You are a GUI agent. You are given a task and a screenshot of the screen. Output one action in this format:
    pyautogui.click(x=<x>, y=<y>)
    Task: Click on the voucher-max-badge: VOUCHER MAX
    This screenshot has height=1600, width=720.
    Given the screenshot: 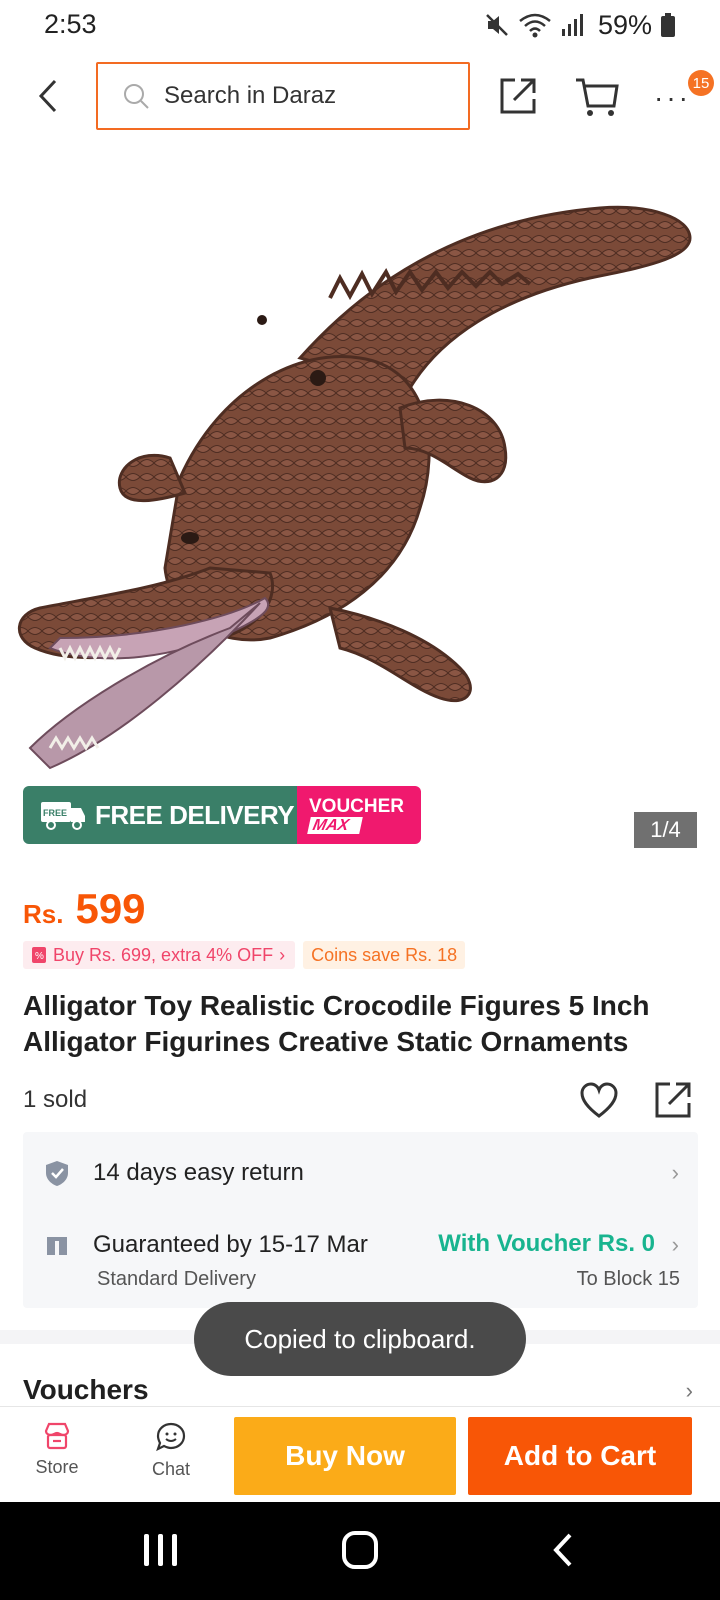 What is the action you would take?
    pyautogui.click(x=359, y=815)
    